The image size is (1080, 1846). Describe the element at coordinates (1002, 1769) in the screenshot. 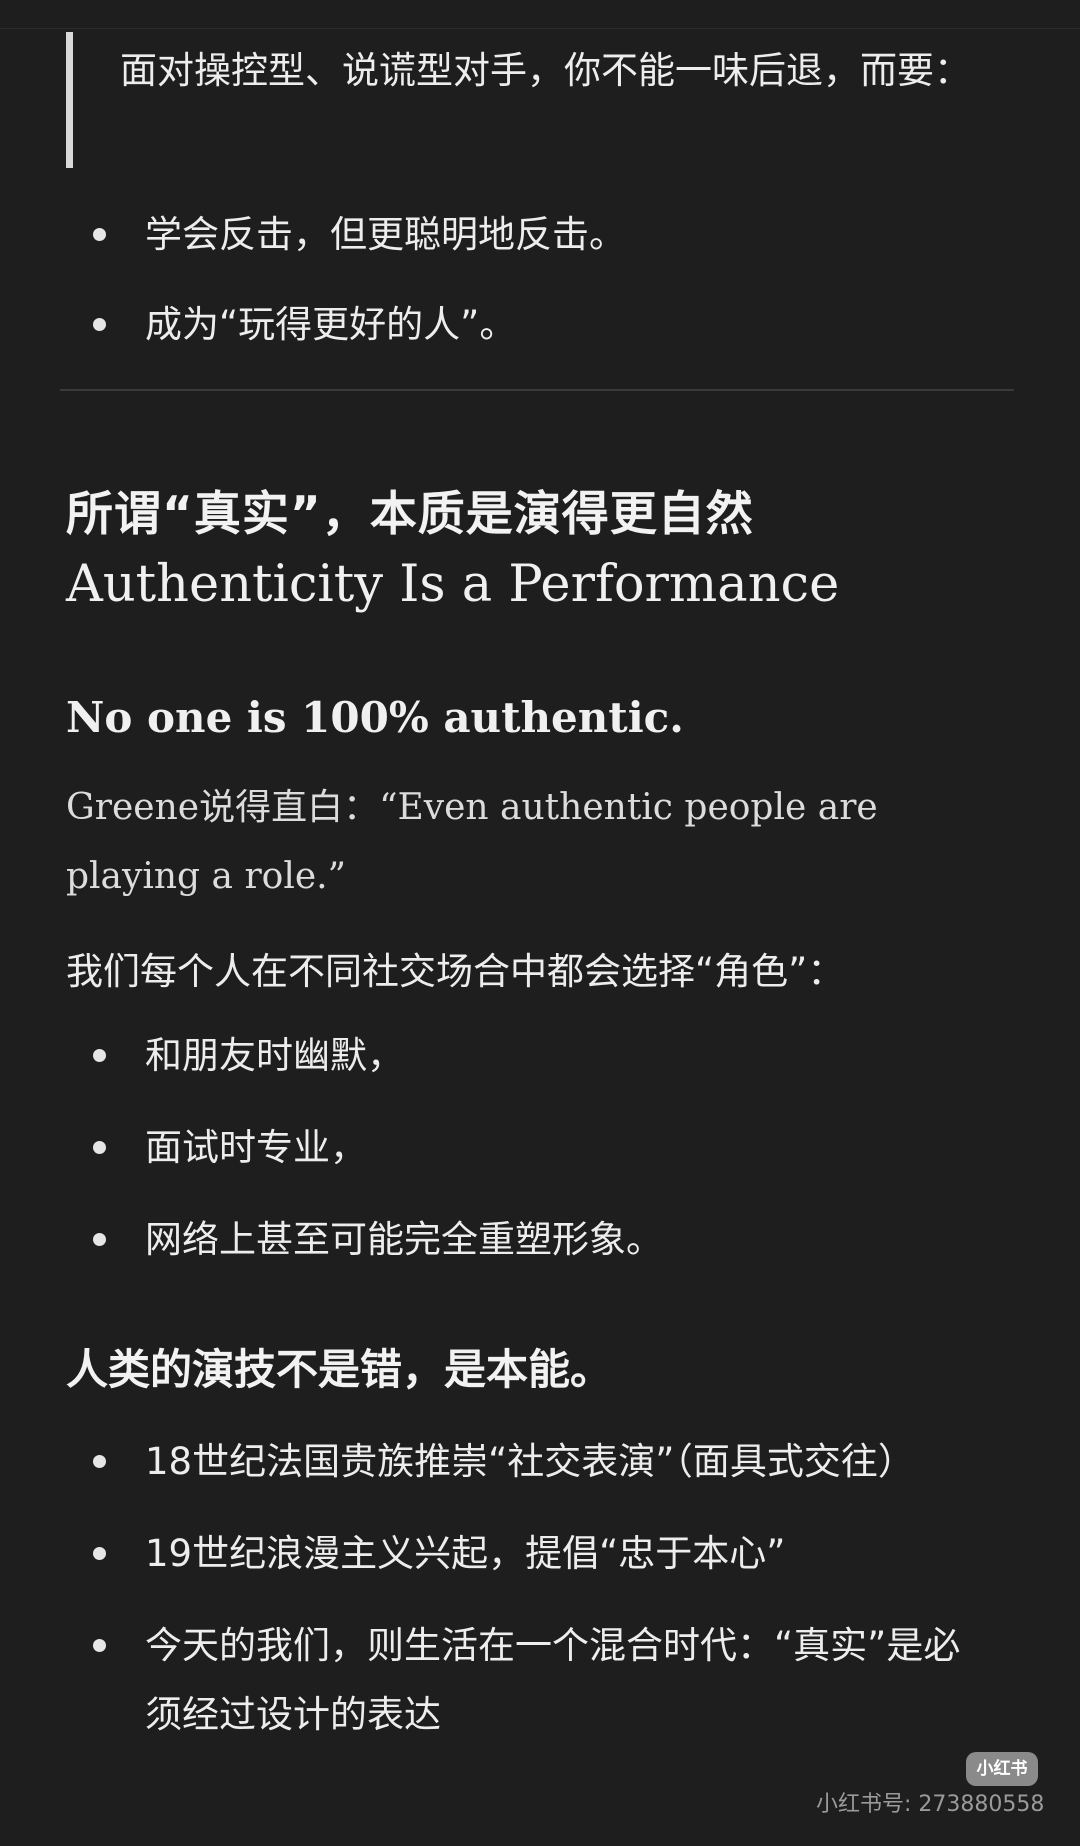

I see `xiaohongshu-logo: 小红书` at that location.